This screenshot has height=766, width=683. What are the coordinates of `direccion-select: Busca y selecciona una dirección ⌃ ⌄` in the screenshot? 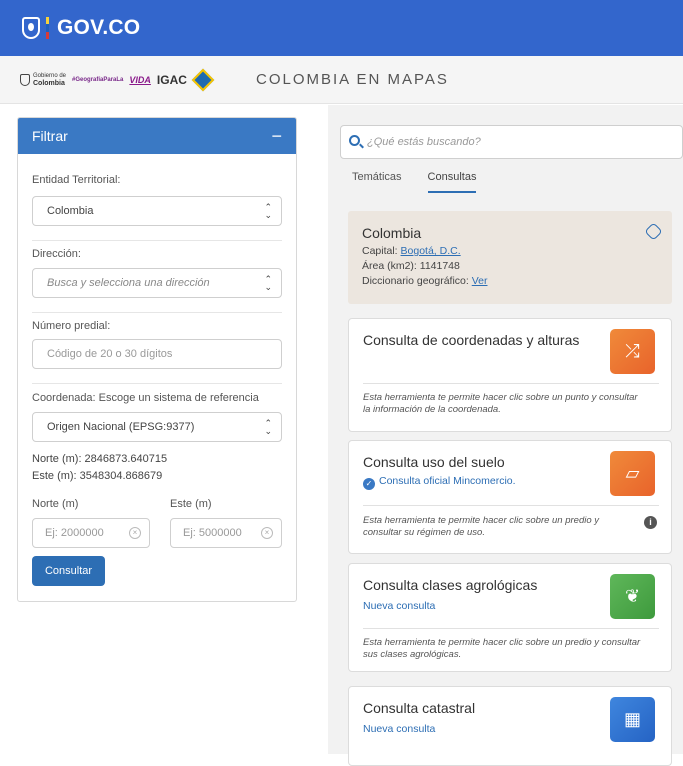 It's located at (157, 283).